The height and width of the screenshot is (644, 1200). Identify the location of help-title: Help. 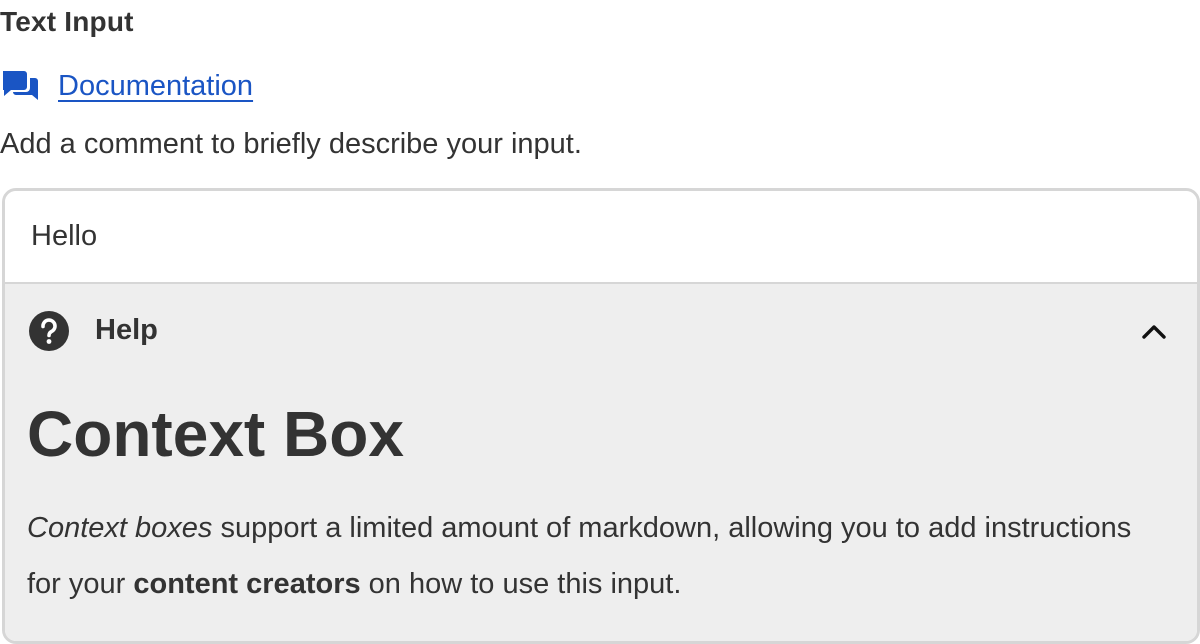
(126, 330).